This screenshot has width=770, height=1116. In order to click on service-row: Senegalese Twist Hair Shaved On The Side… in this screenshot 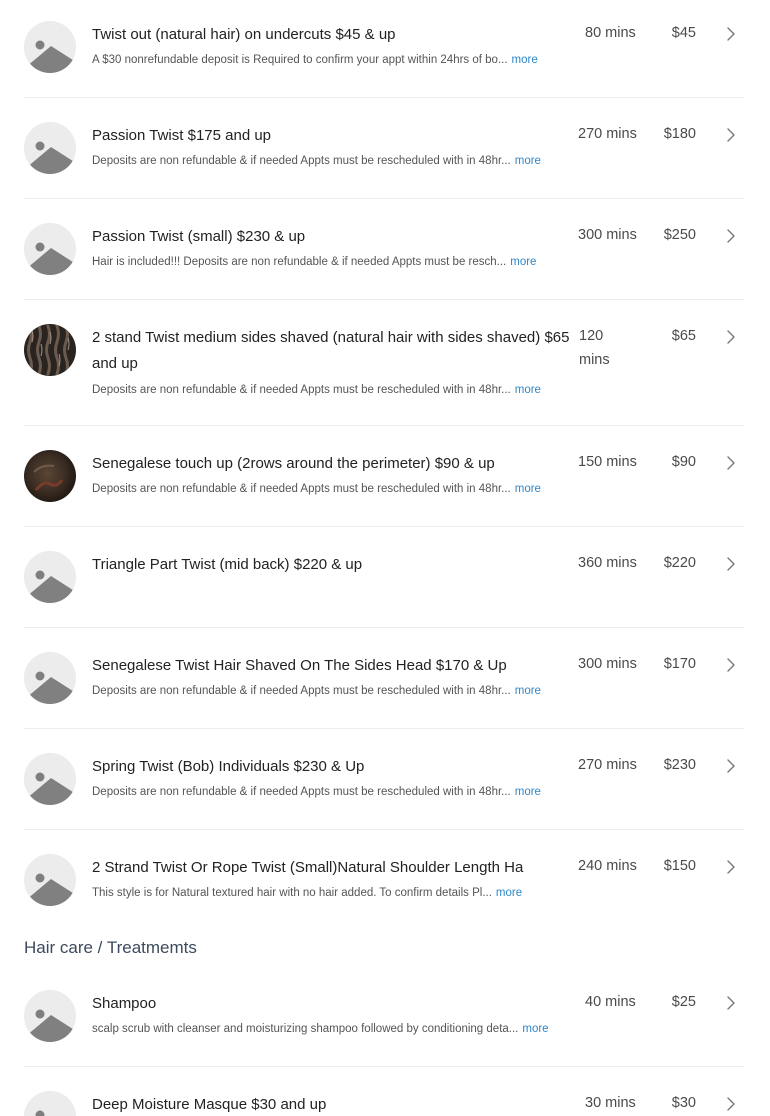, I will do `click(384, 678)`.